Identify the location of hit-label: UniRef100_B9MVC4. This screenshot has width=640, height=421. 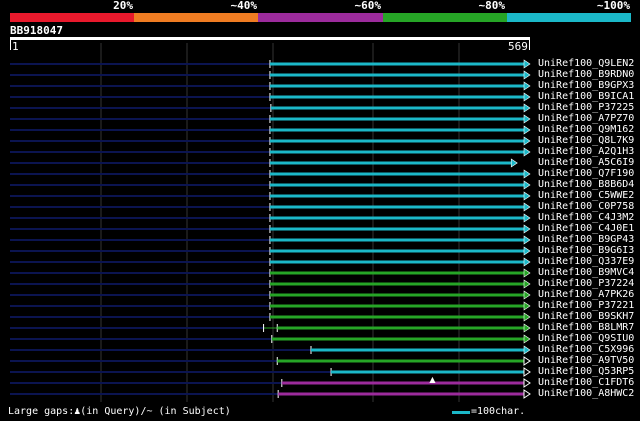
(586, 272).